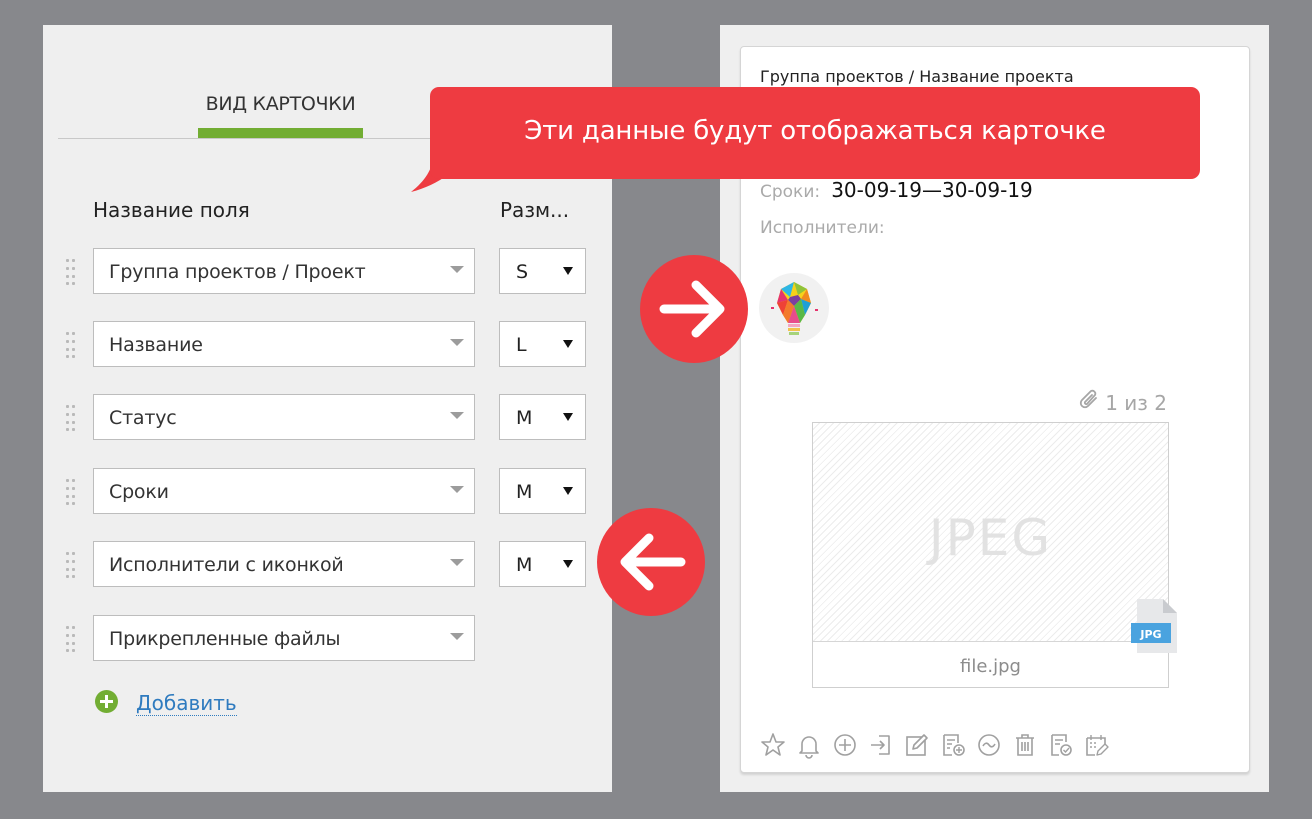 The height and width of the screenshot is (819, 1312). Describe the element at coordinates (542, 344) in the screenshot. I see `size-select: L` at that location.